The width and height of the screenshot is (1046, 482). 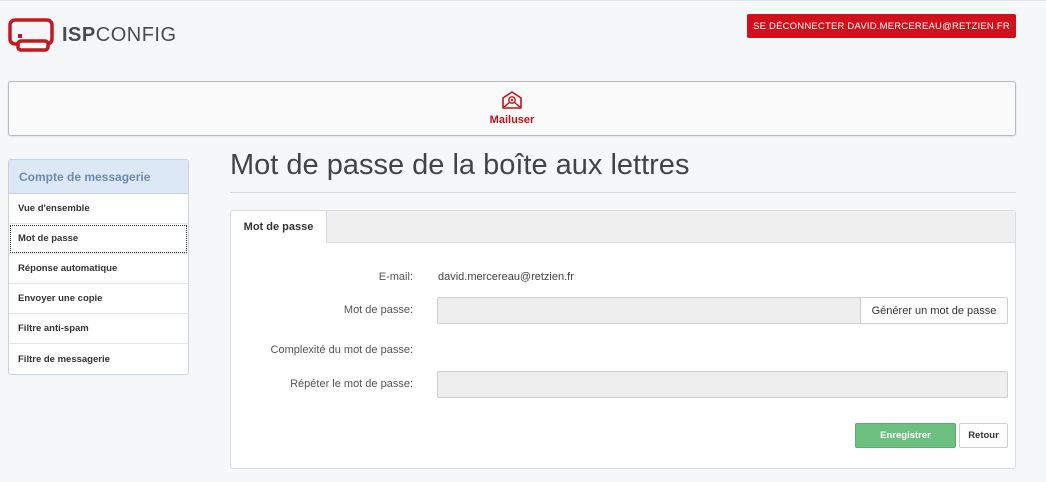 What do you see at coordinates (905, 435) in the screenshot?
I see `save-button: Enregistrer` at bounding box center [905, 435].